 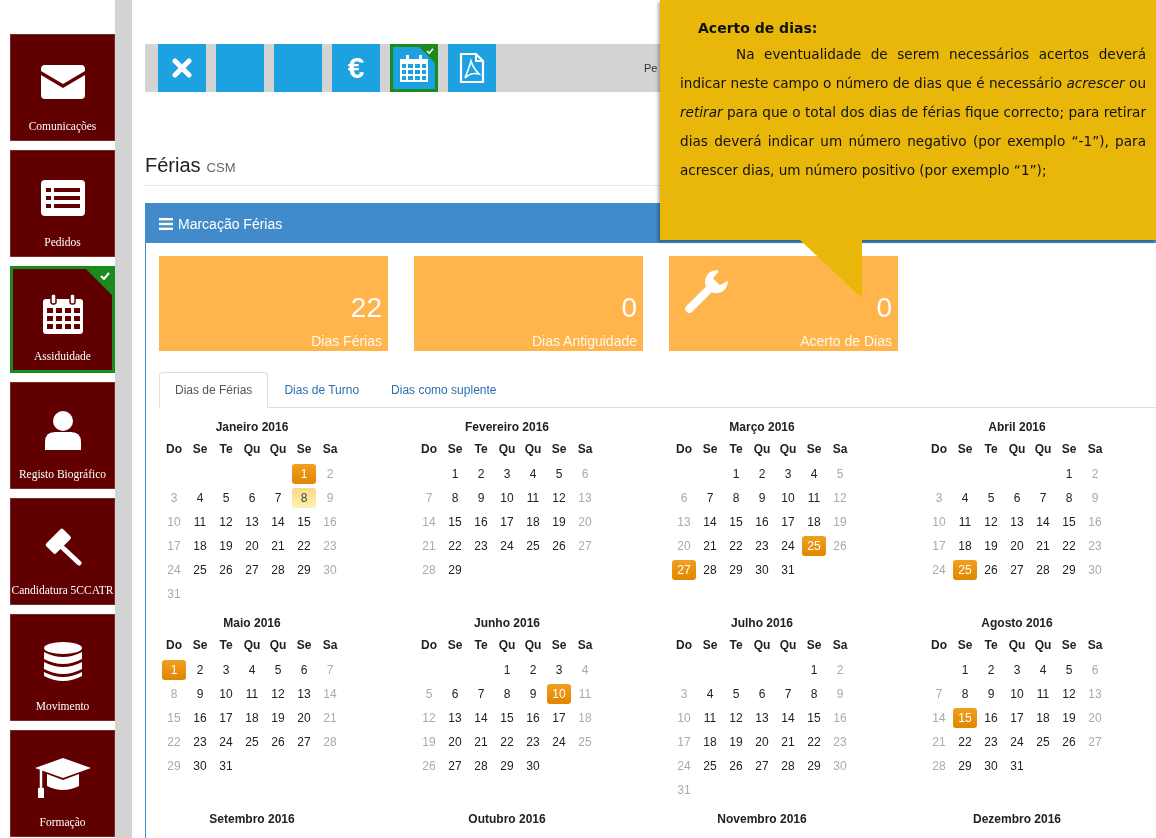 What do you see at coordinates (182, 68) in the screenshot?
I see `close-button` at bounding box center [182, 68].